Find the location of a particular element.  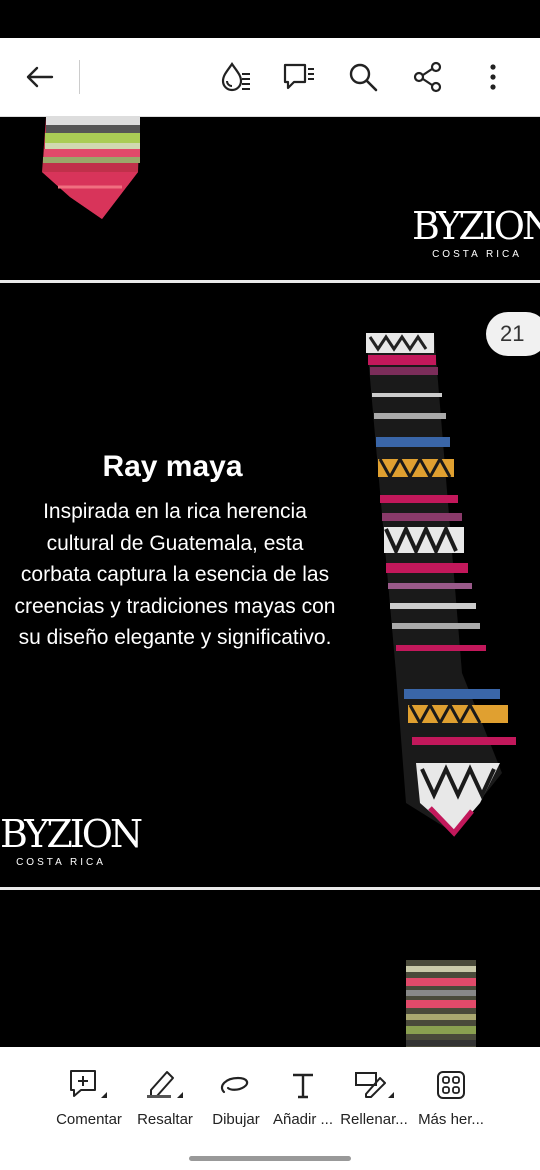

highlighter-icon is located at coordinates (165, 1085).